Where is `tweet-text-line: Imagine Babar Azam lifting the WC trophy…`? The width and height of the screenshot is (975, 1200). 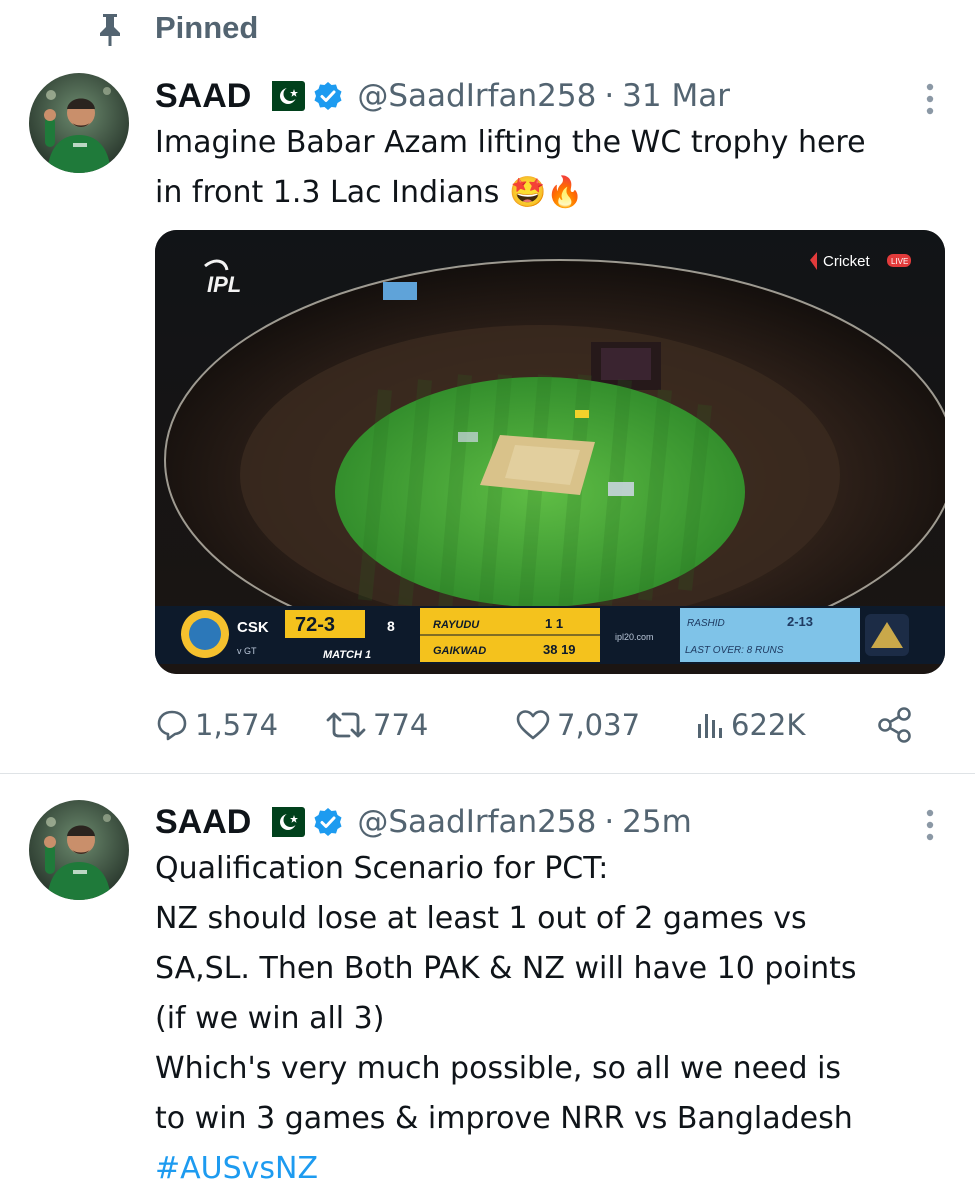
tweet-text-line: Imagine Babar Azam lifting the WC trophy… is located at coordinates (510, 142).